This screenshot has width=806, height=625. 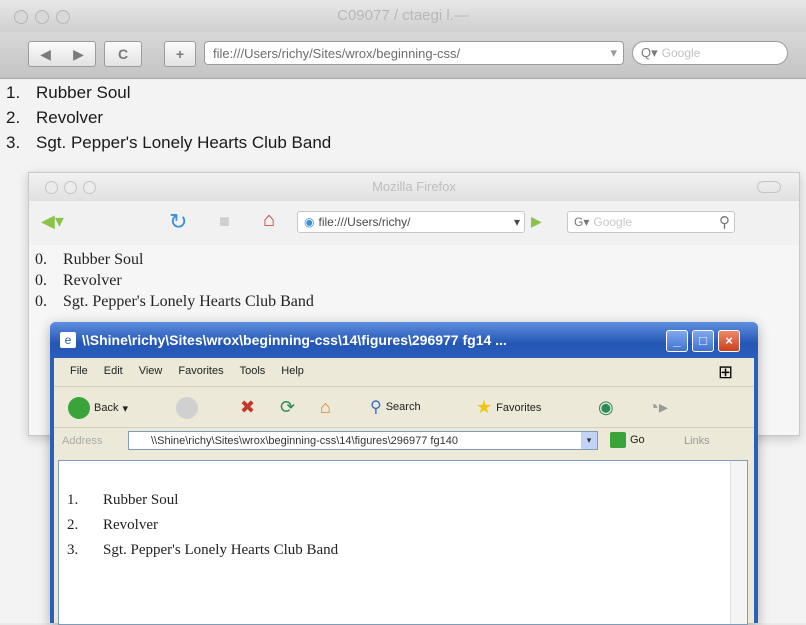 What do you see at coordinates (123, 54) in the screenshot?
I see `reload-button: C` at bounding box center [123, 54].